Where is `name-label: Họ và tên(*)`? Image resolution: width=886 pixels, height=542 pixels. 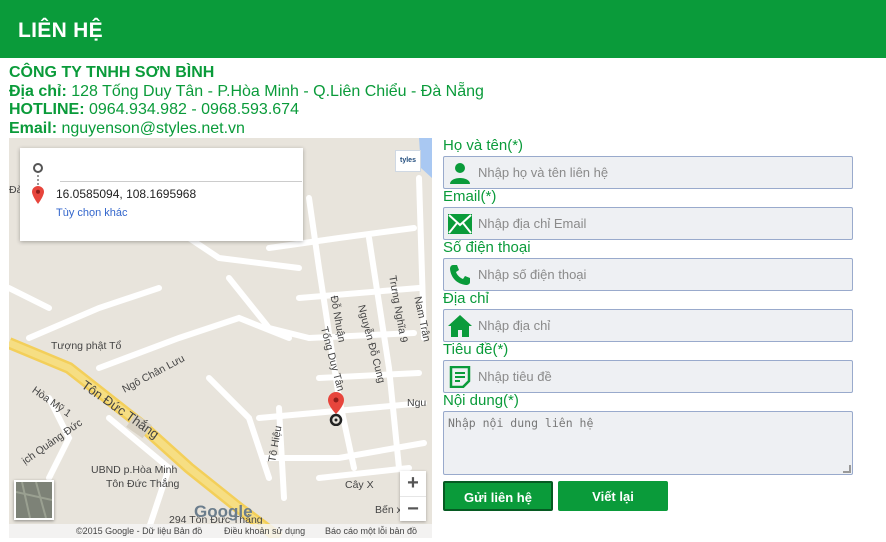
name-label: Họ và tên(*) is located at coordinates (483, 145).